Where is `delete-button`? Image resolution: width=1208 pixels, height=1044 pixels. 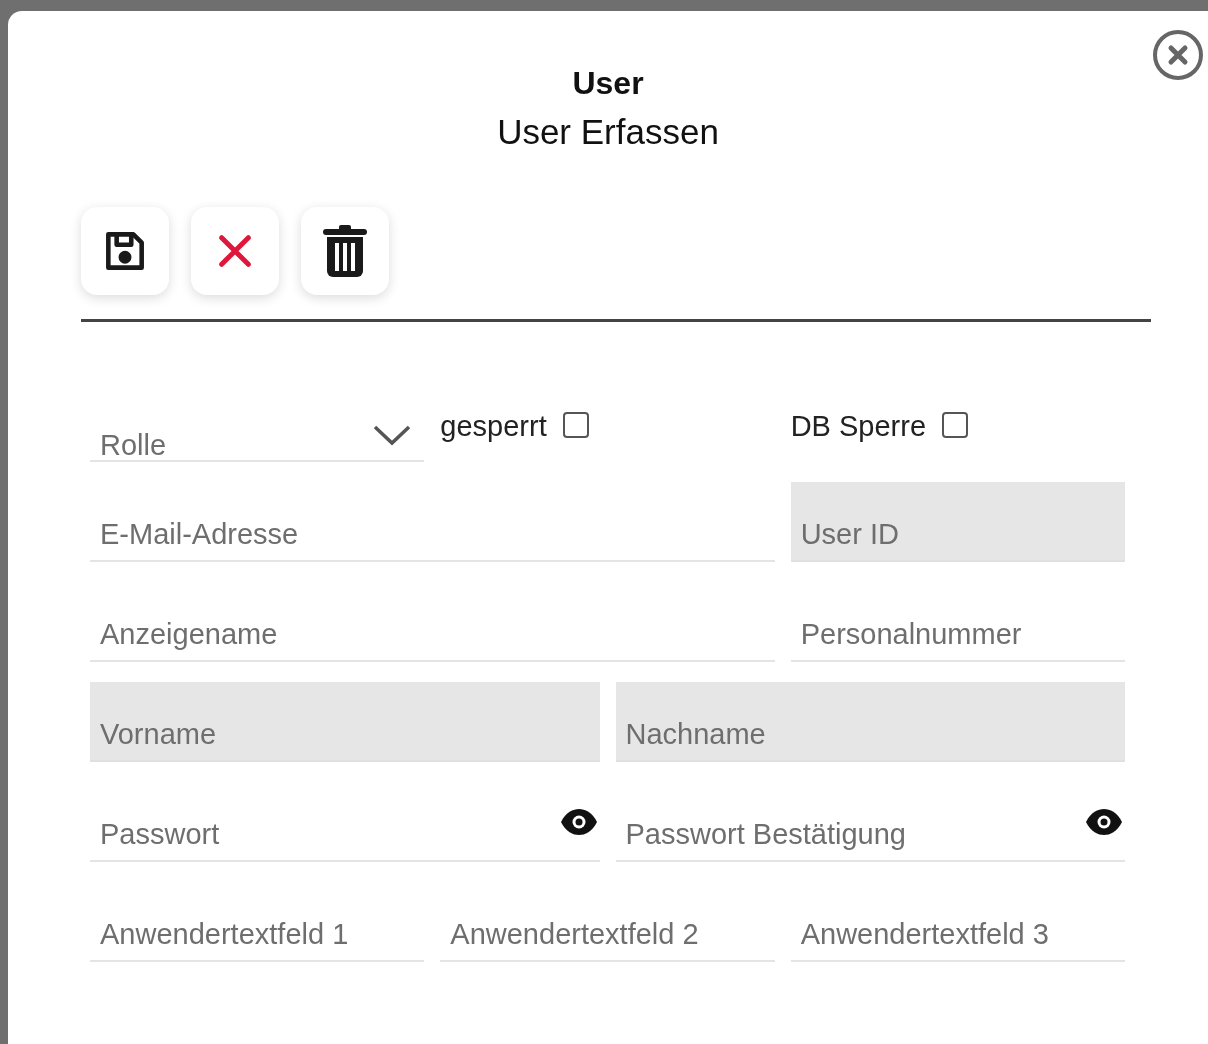
delete-button is located at coordinates (345, 251).